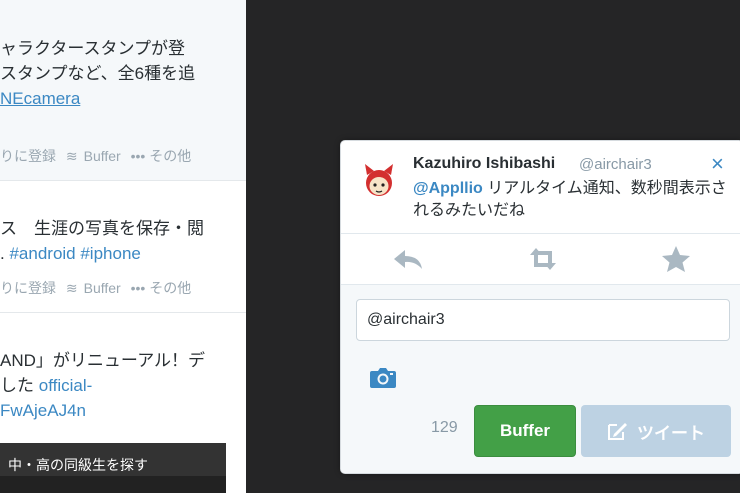 The height and width of the screenshot is (493, 740). I want to click on popup-tweet-text: @Appllio リアルタイム通知、数秒間表示されるみたいだね, so click(572, 200).